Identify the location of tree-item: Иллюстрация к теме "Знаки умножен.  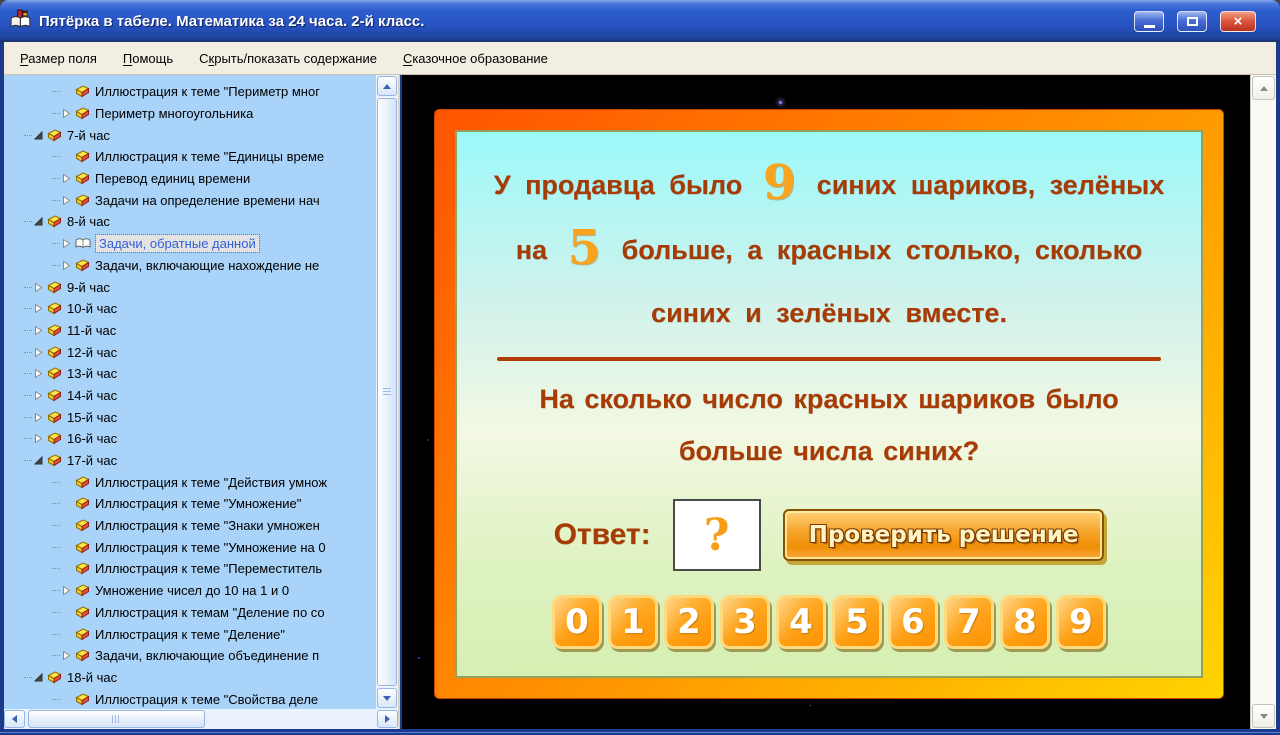
(190, 526).